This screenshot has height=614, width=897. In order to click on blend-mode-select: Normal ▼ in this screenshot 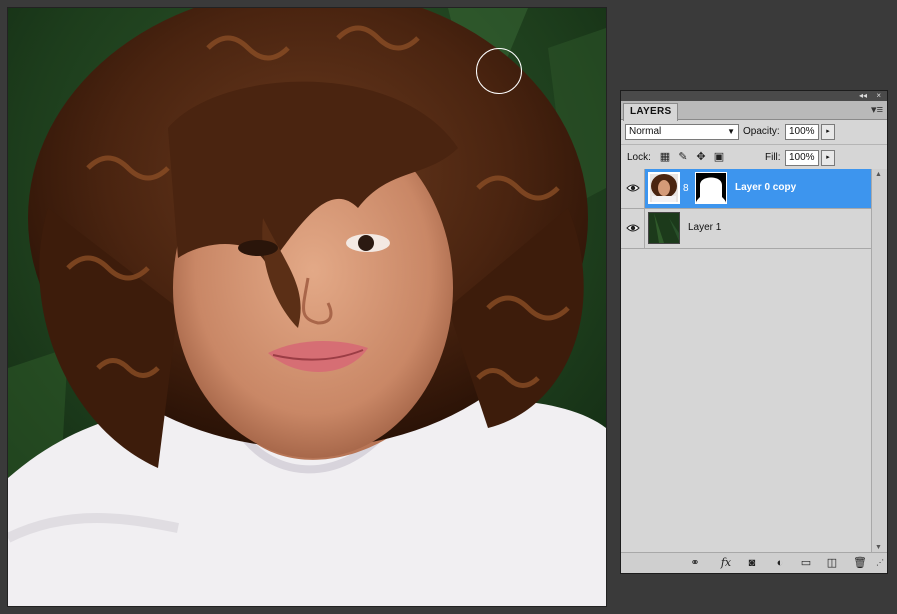, I will do `click(682, 132)`.